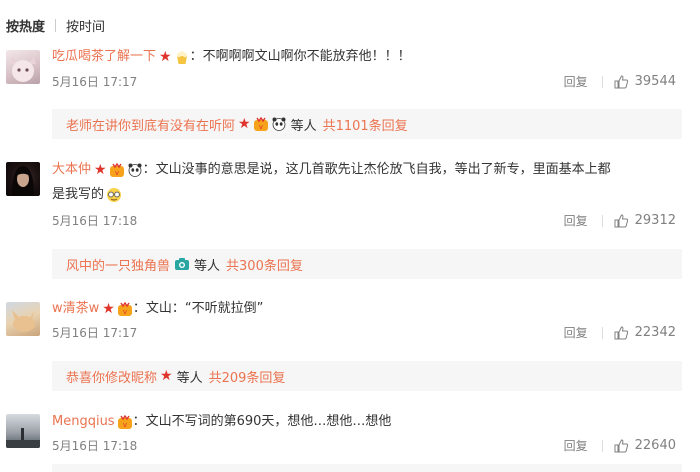  I want to click on reply-total-link: 共209条回复, so click(247, 376).